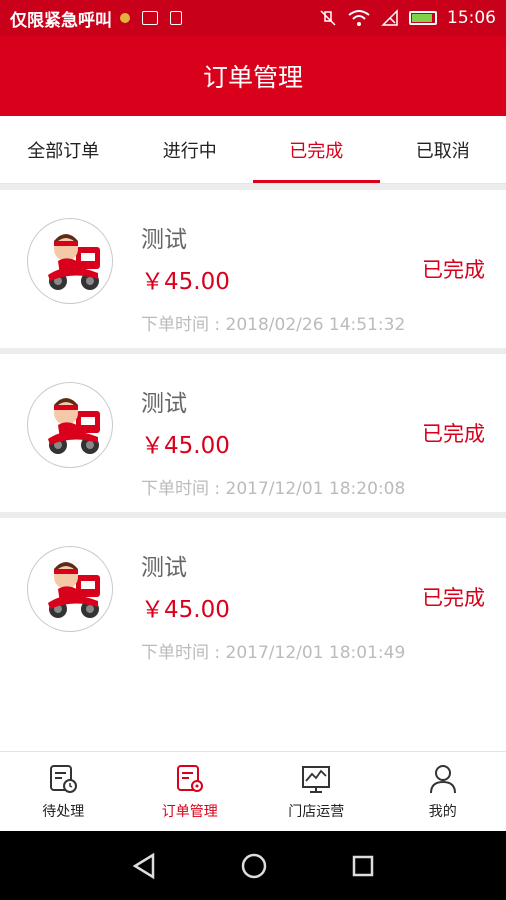 Image resolution: width=506 pixels, height=900 pixels. I want to click on status-time: 15:06, so click(471, 18).